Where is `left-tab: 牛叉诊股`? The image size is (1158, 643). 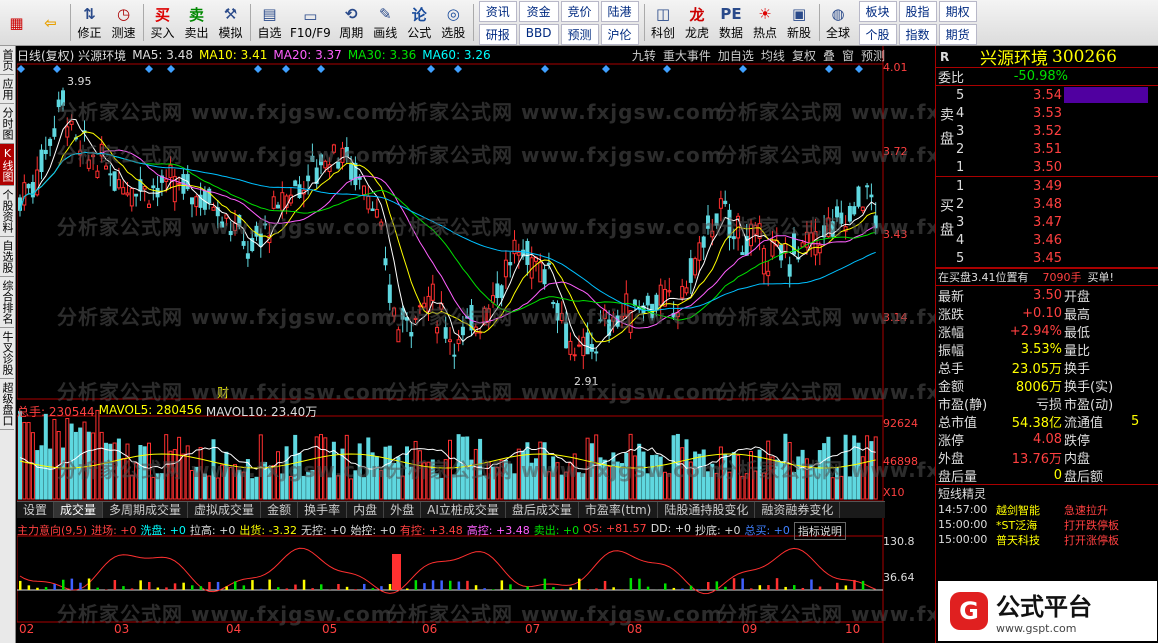 left-tab: 牛叉诊股 is located at coordinates (7, 353).